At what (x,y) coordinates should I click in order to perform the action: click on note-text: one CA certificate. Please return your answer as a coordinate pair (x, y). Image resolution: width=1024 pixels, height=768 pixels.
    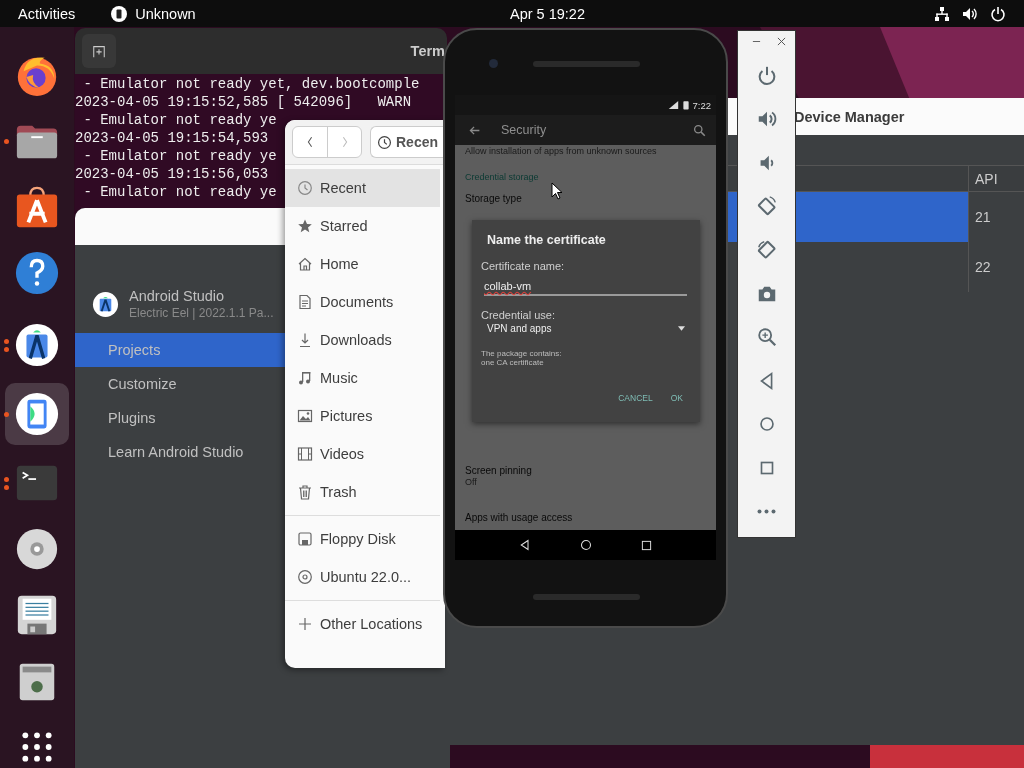
    Looking at the image, I should click on (513, 362).